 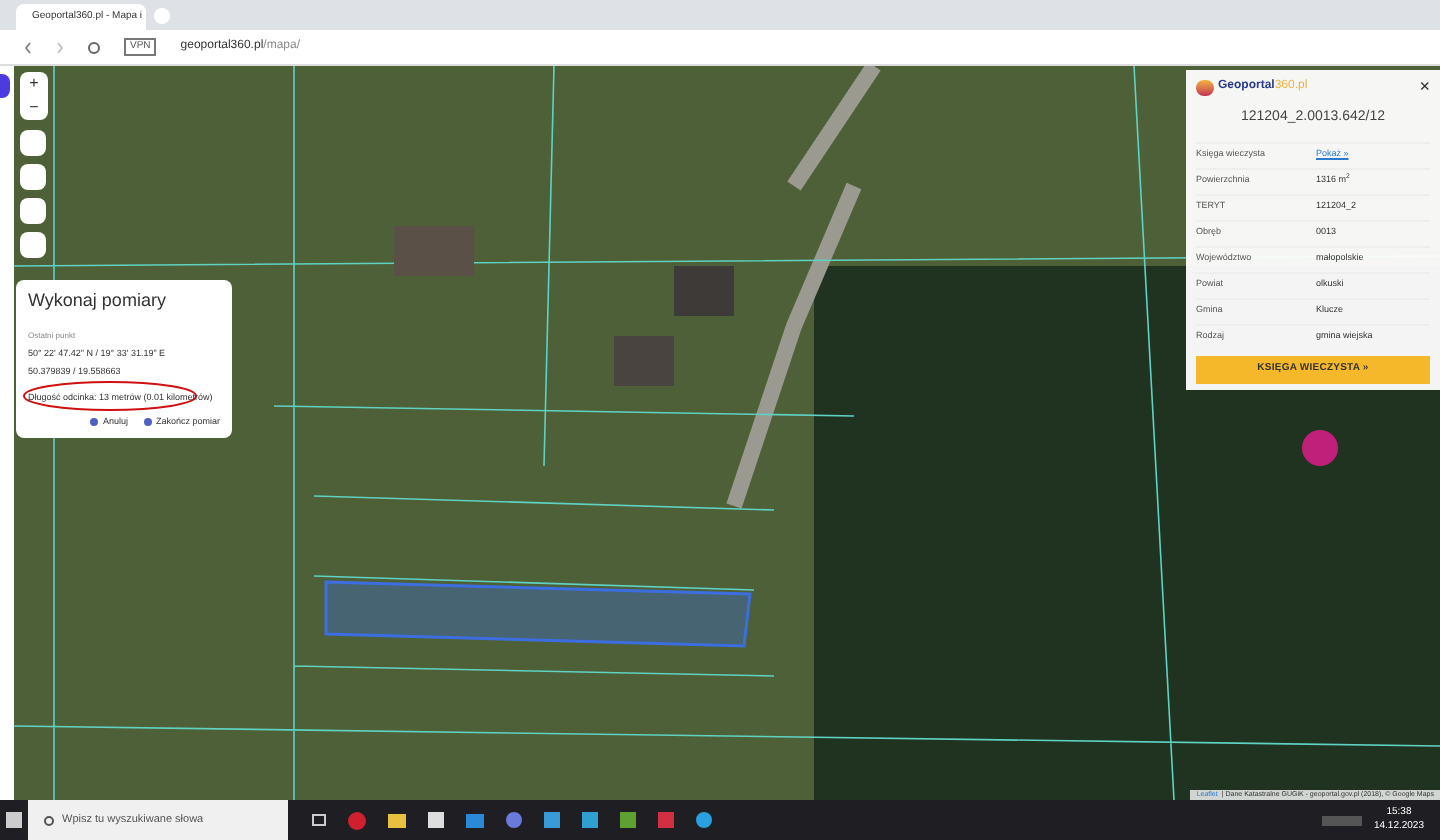 What do you see at coordinates (475, 820) in the screenshot?
I see `mail-app-icon` at bounding box center [475, 820].